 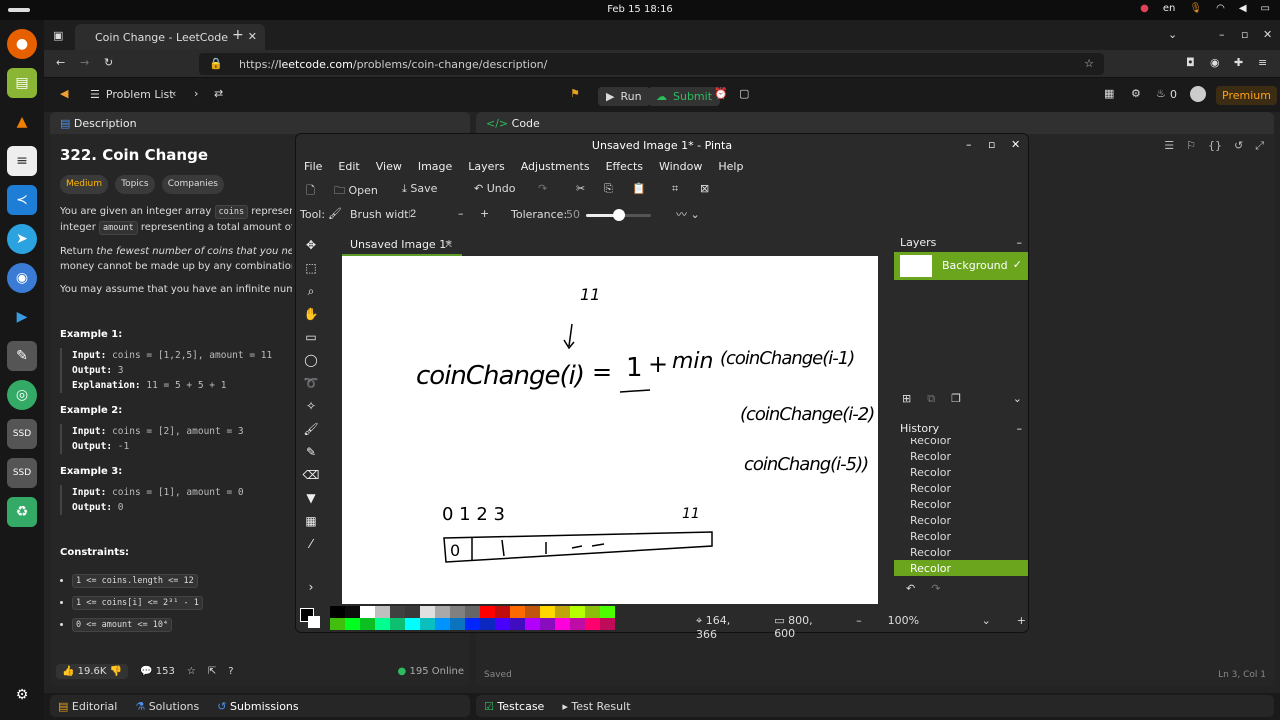 What do you see at coordinates (22, 200) in the screenshot?
I see `vscode-icon: ≺` at bounding box center [22, 200].